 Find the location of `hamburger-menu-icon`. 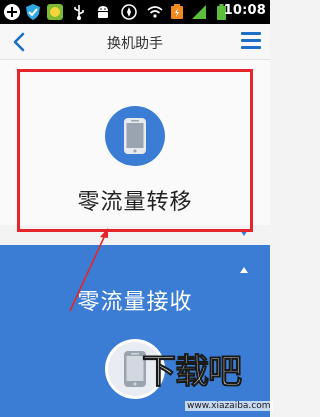

hamburger-menu-icon is located at coordinates (251, 41).